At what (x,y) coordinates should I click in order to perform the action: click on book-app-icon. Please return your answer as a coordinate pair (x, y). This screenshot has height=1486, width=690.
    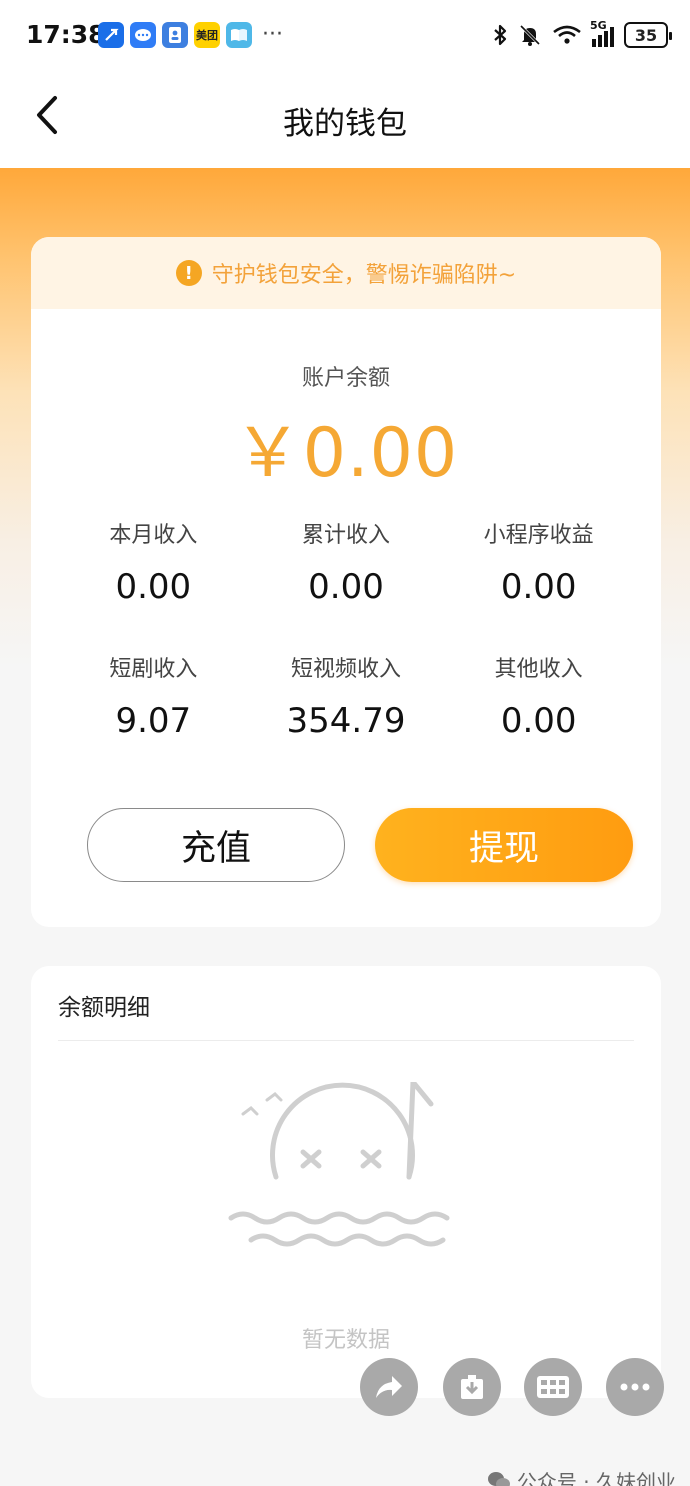
    Looking at the image, I should click on (239, 35).